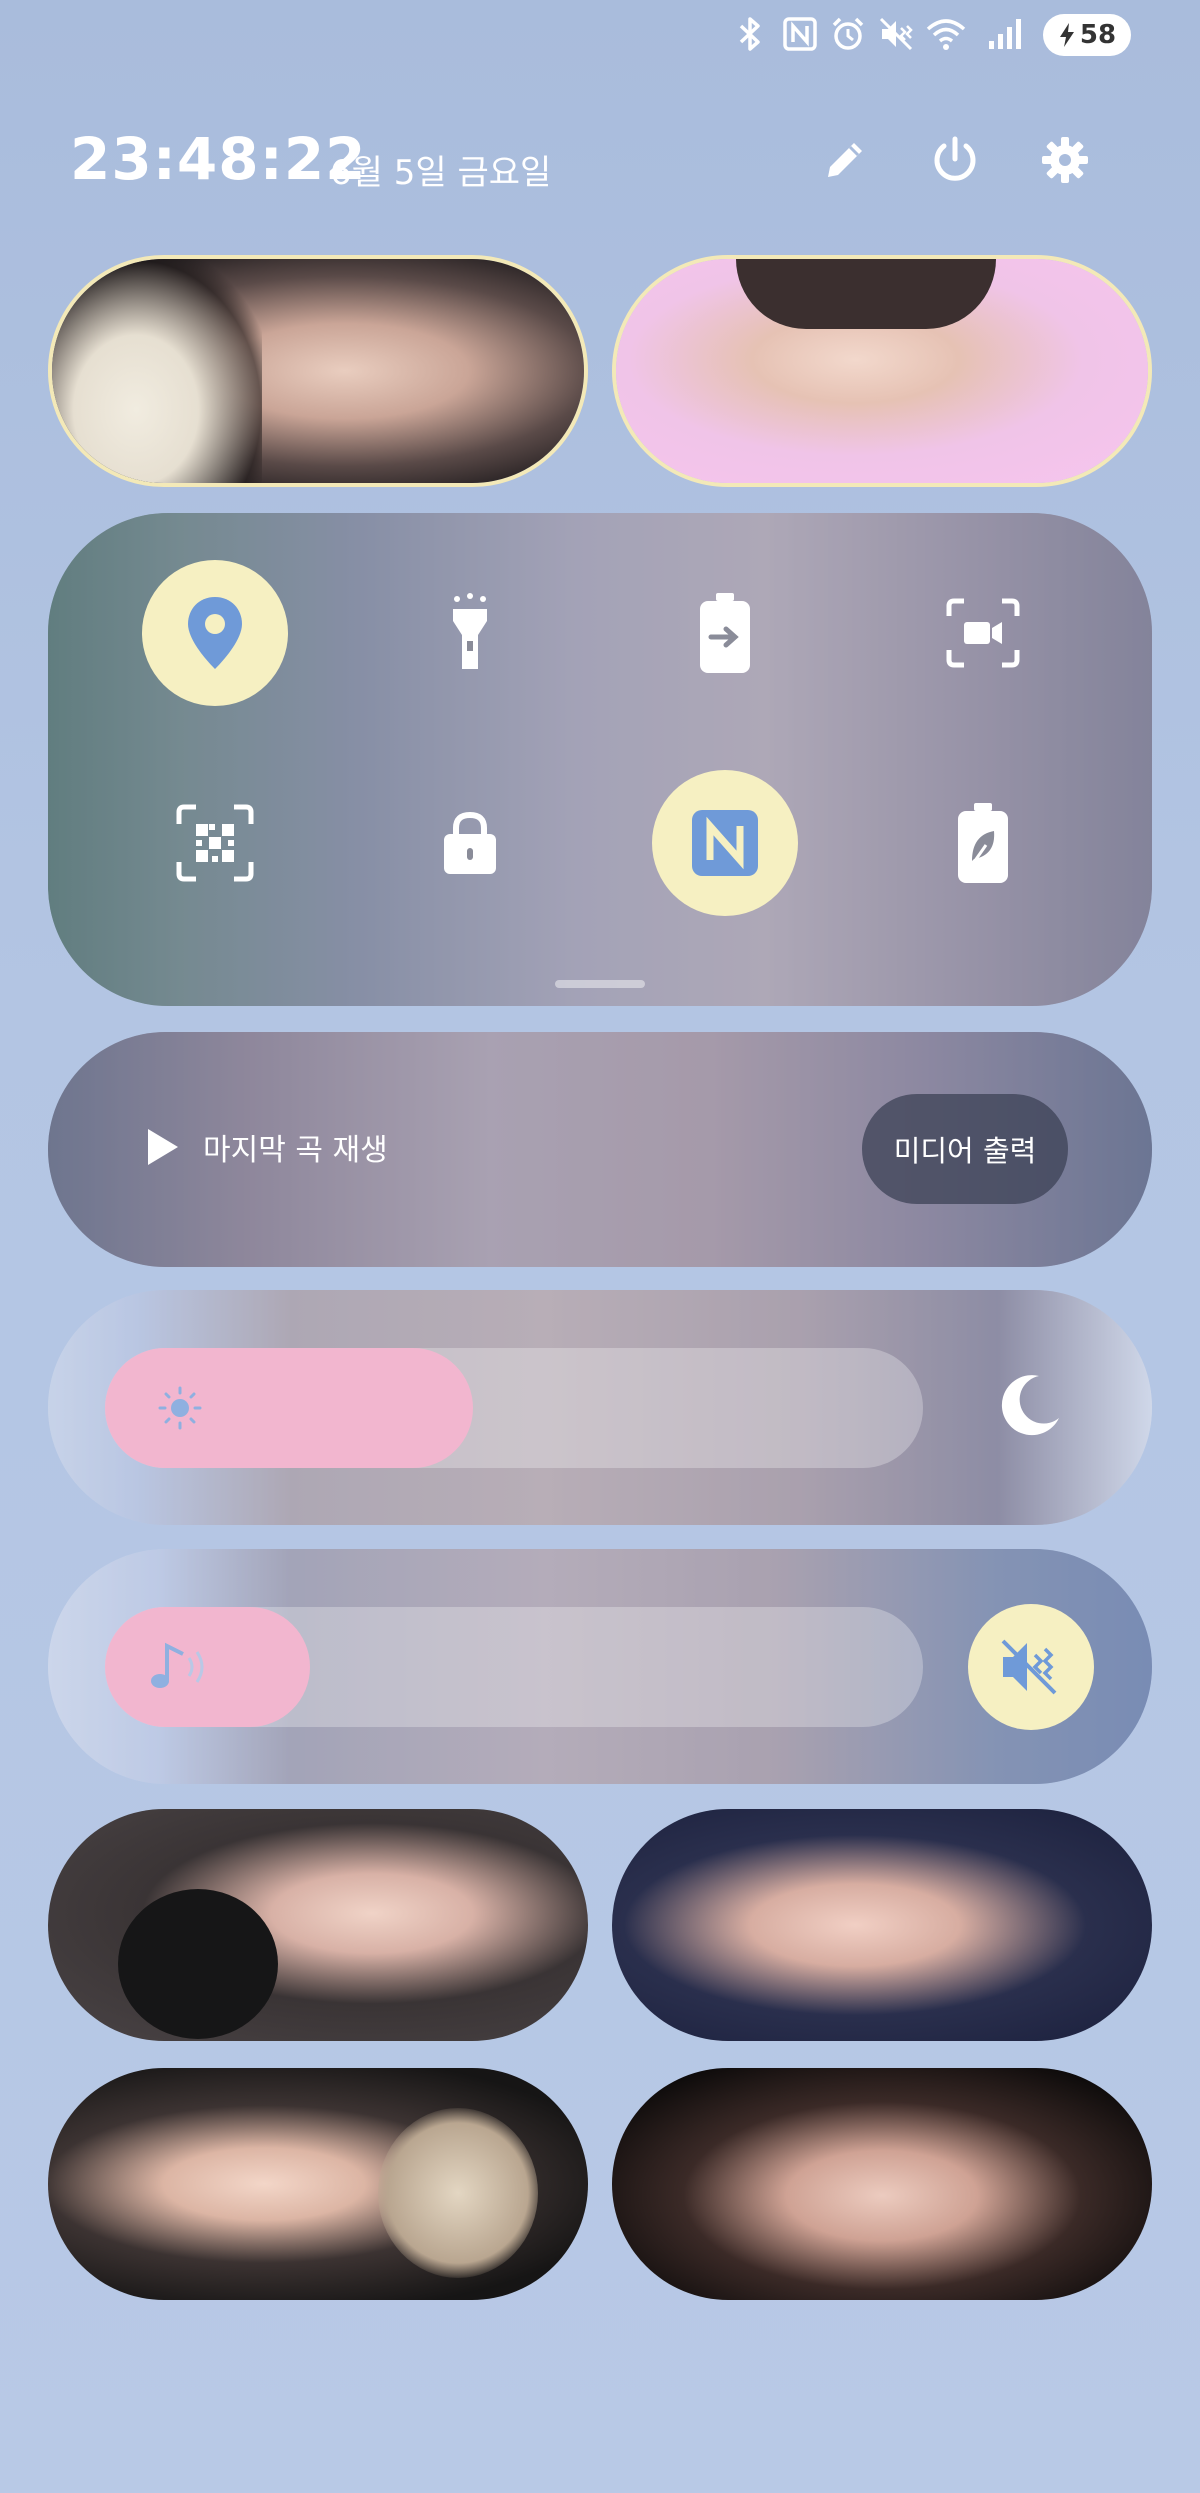 The height and width of the screenshot is (2493, 1200). I want to click on edit-button, so click(845, 160).